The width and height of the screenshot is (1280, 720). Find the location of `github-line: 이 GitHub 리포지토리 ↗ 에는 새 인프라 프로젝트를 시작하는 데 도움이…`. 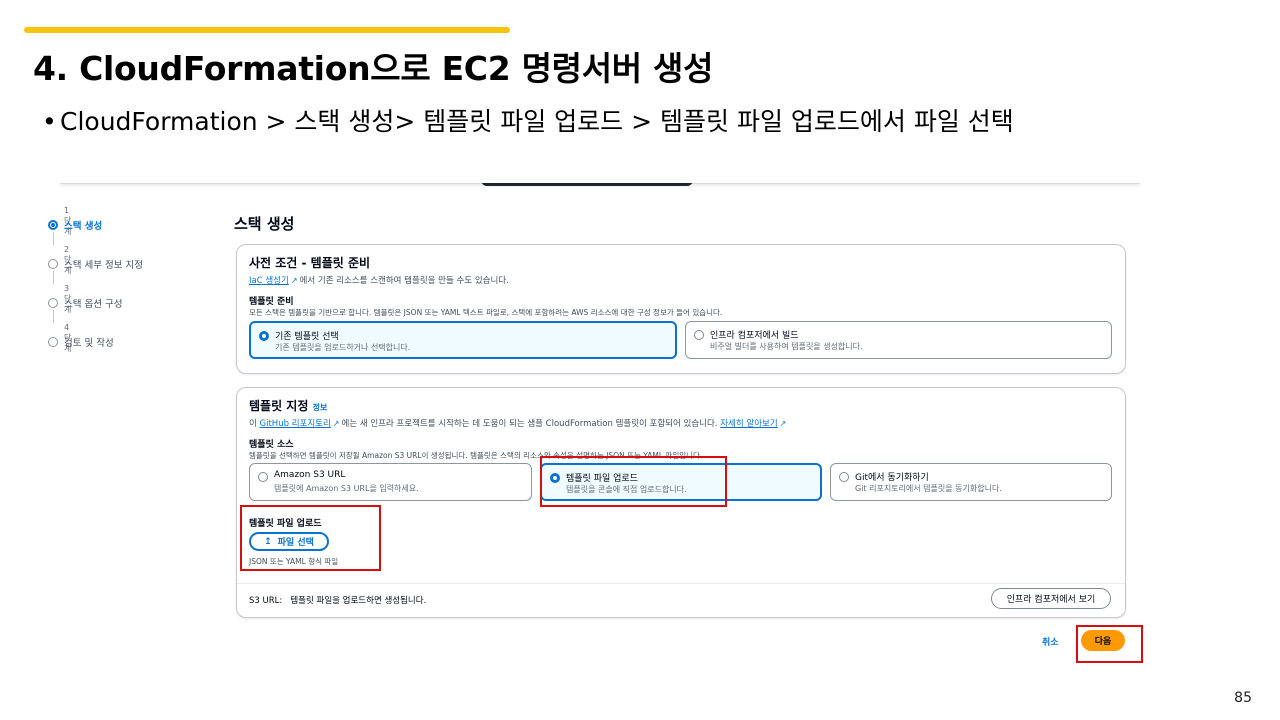

github-line: 이 GitHub 리포지토리 ↗ 에는 새 인프라 프로젝트를 시작하는 데 도움이… is located at coordinates (518, 423).